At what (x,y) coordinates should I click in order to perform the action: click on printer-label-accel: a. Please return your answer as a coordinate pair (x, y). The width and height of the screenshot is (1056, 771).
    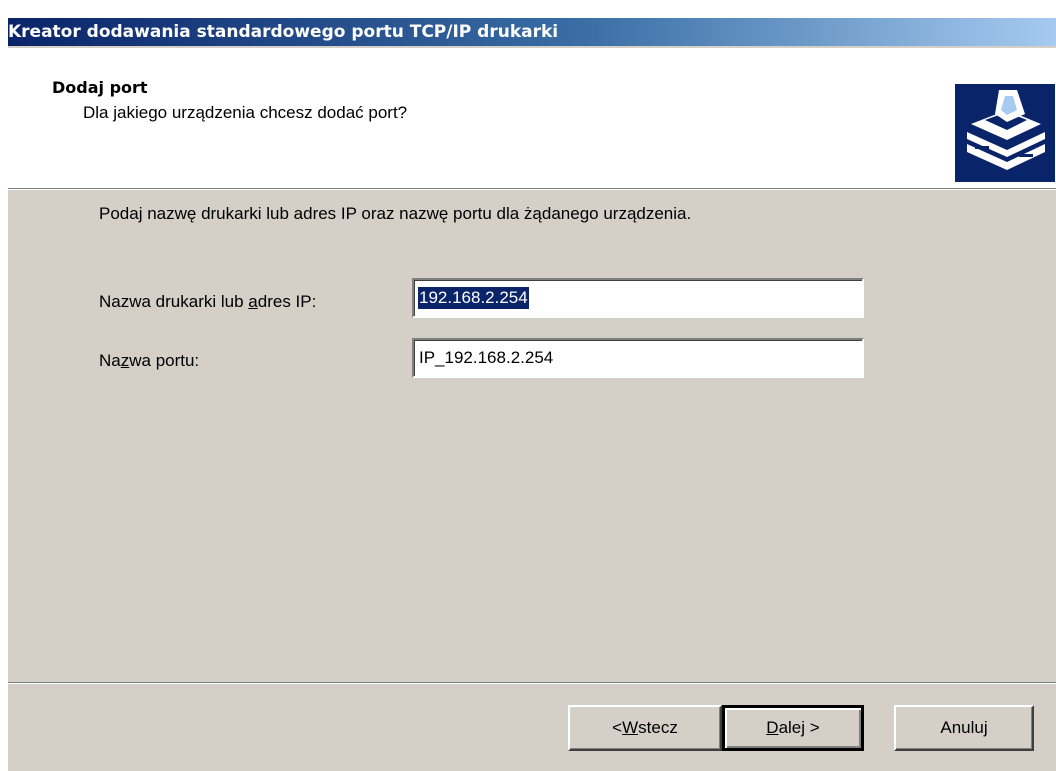
    Looking at the image, I should click on (253, 301).